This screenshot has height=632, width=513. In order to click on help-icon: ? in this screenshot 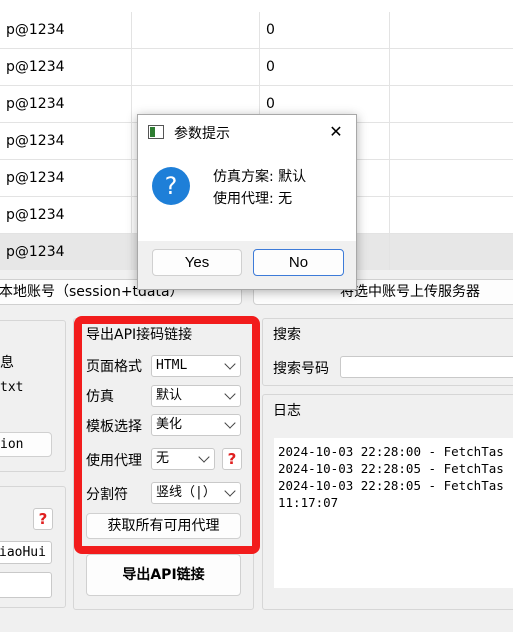, I will do `click(43, 519)`.